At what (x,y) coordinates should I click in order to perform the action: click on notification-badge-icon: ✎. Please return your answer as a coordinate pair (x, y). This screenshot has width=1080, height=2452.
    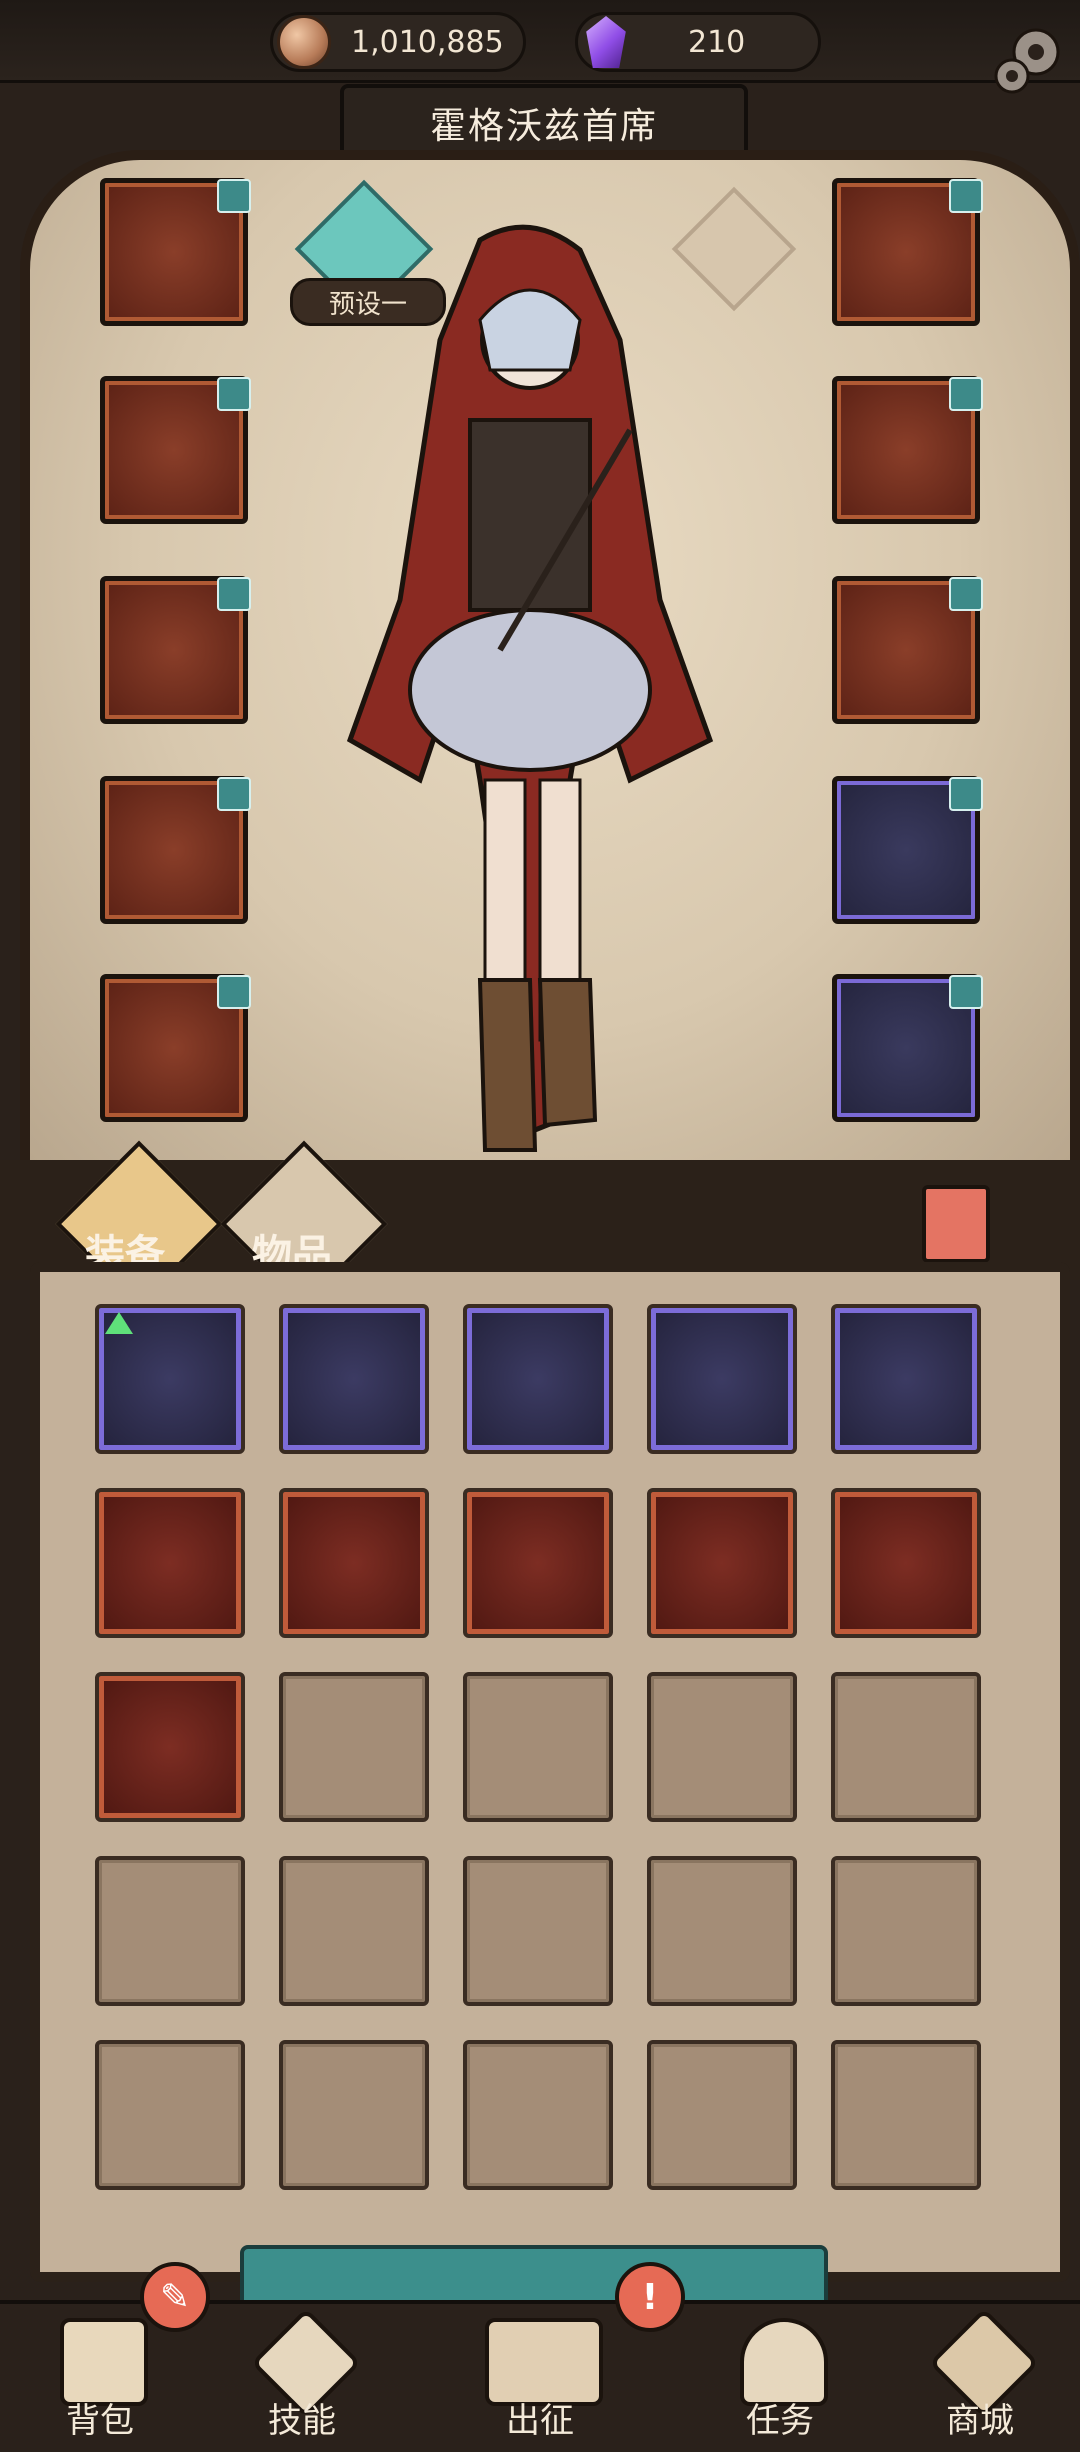
    Looking at the image, I should click on (175, 2297).